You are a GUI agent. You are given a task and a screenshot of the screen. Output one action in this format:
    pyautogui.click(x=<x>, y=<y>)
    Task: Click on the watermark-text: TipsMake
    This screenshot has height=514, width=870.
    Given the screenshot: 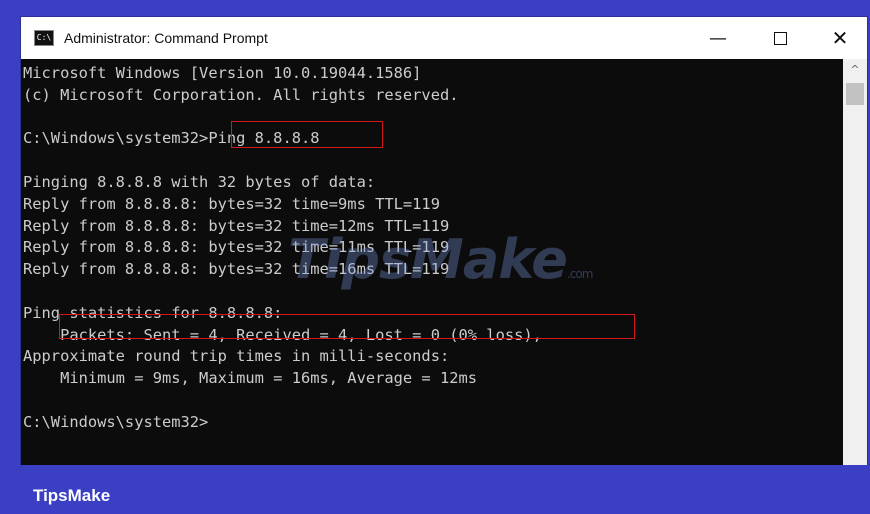 What is the action you would take?
    pyautogui.click(x=428, y=259)
    